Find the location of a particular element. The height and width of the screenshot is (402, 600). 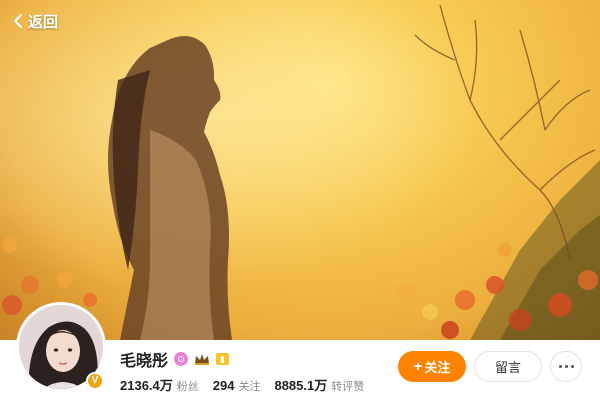

follow-button: + 关注 is located at coordinates (432, 366).